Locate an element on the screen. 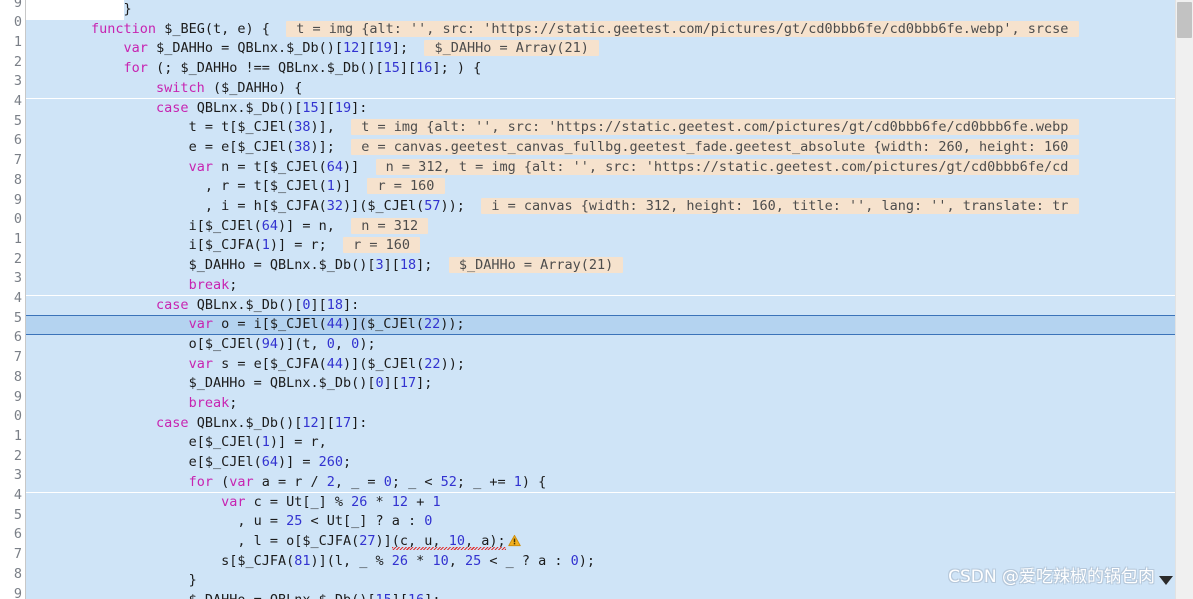  error-squiggle: (c, u, 10, a); is located at coordinates (448, 541).